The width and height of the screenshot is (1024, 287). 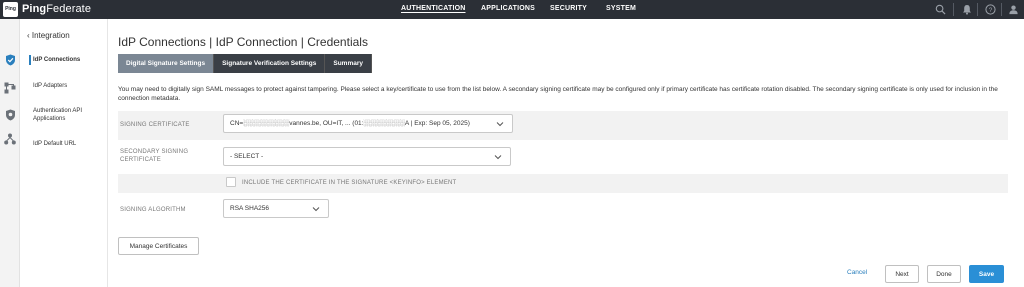 What do you see at coordinates (155, 125) in the screenshot?
I see `signing-certificate-label: SIGNING CERTIFICATE` at bounding box center [155, 125].